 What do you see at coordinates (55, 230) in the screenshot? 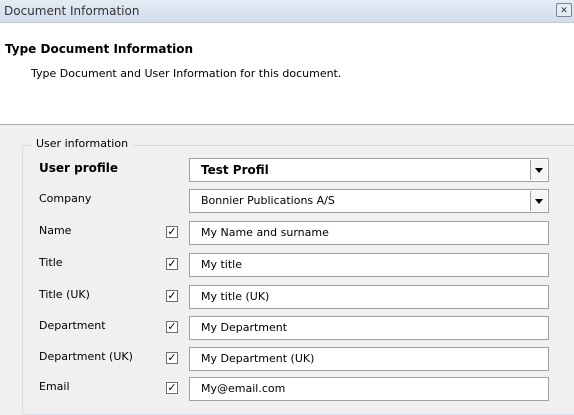
I see `name-label: Name` at bounding box center [55, 230].